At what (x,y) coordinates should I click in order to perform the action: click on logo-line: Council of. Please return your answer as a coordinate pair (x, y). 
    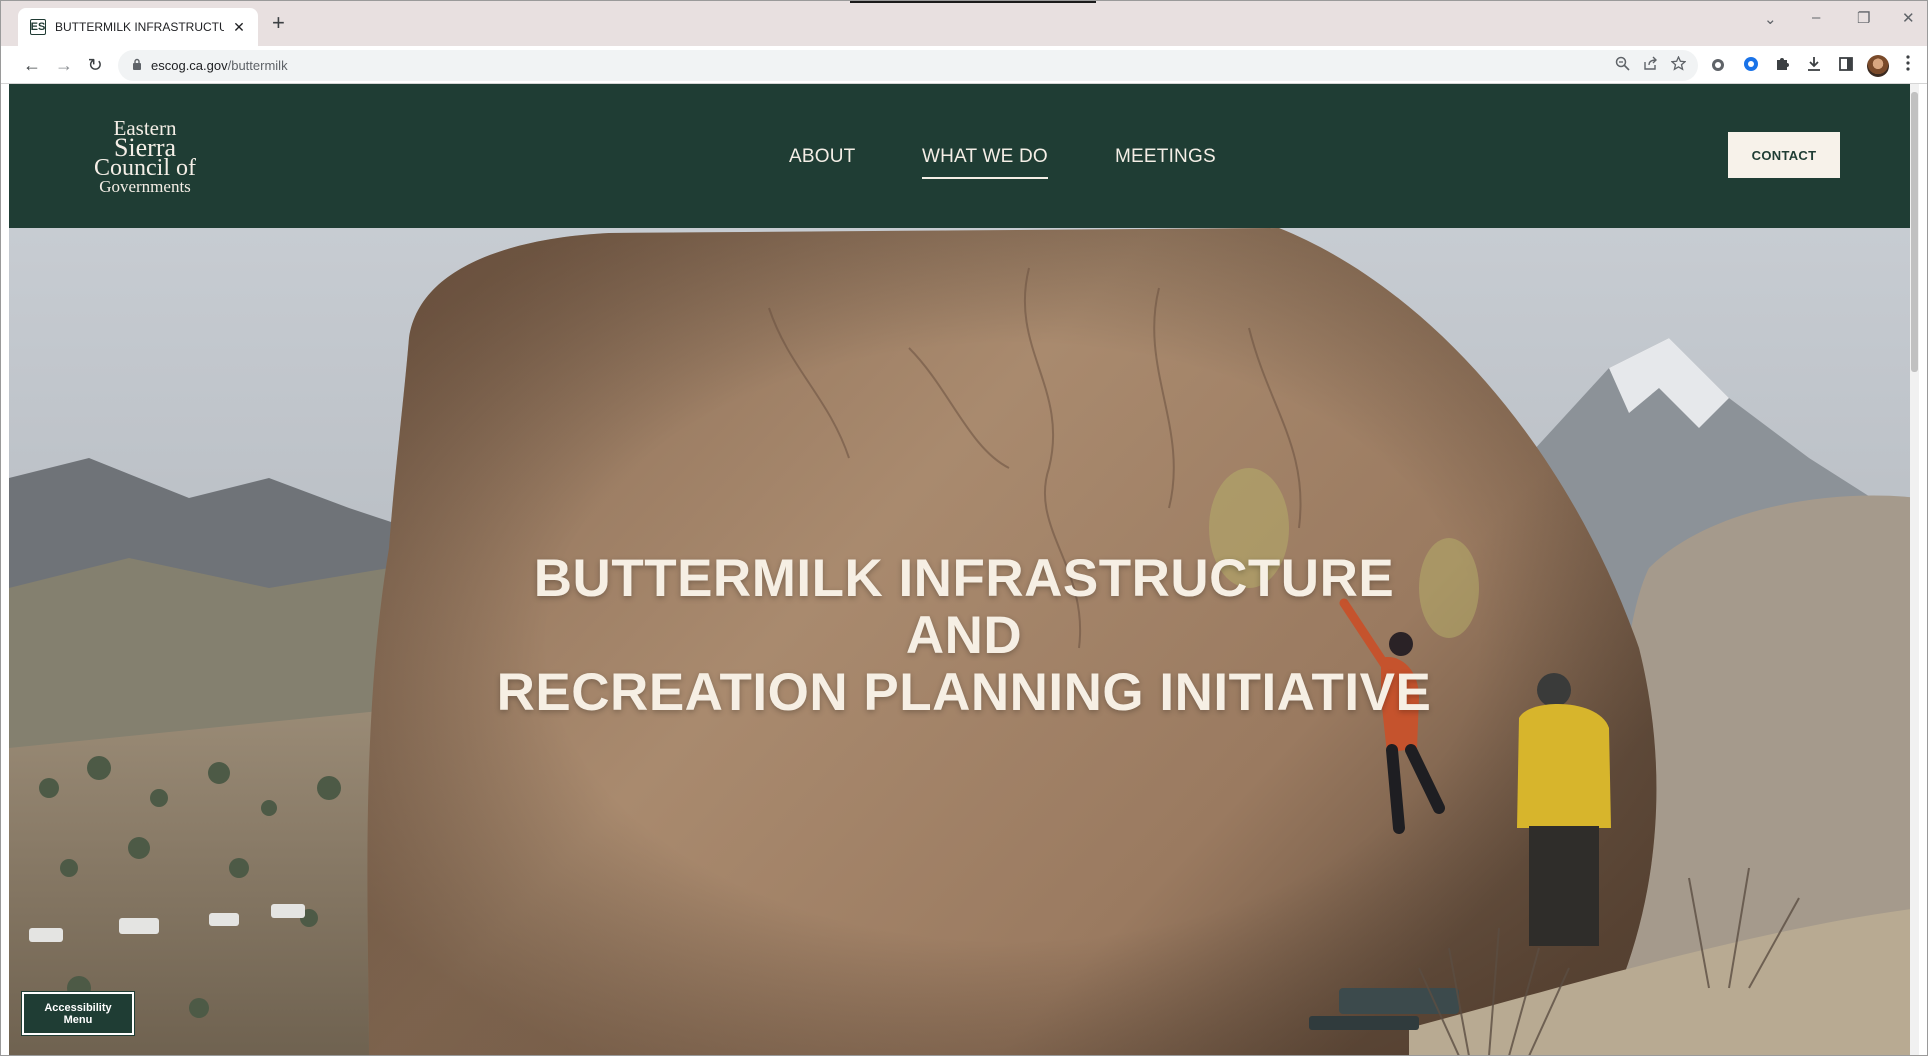
    Looking at the image, I should click on (145, 168).